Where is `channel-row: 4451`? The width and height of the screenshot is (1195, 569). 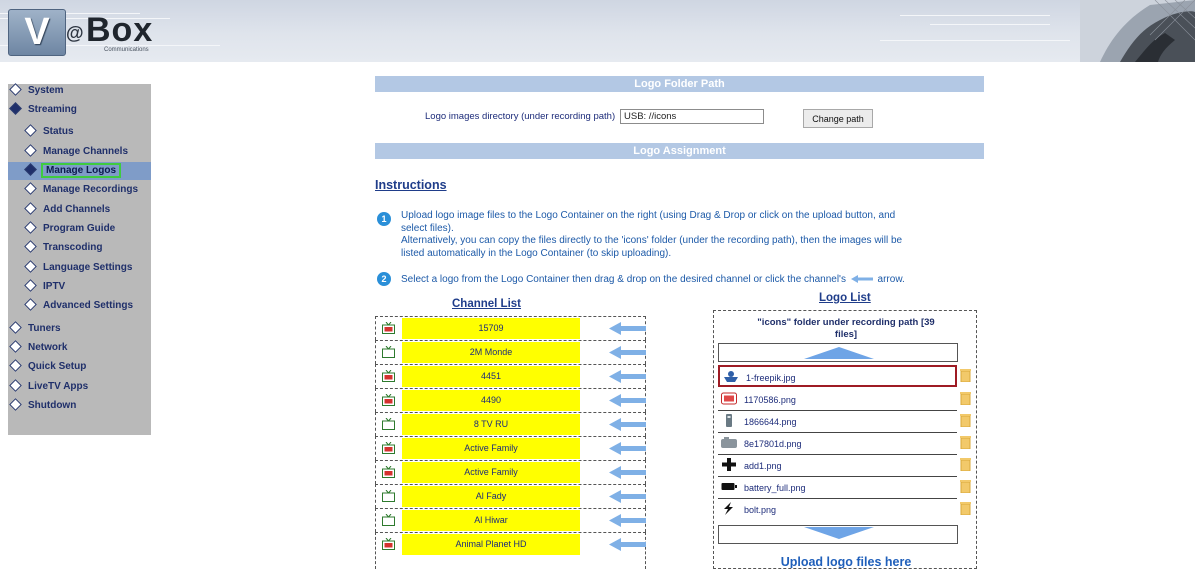
channel-row: 4451 is located at coordinates (510, 376).